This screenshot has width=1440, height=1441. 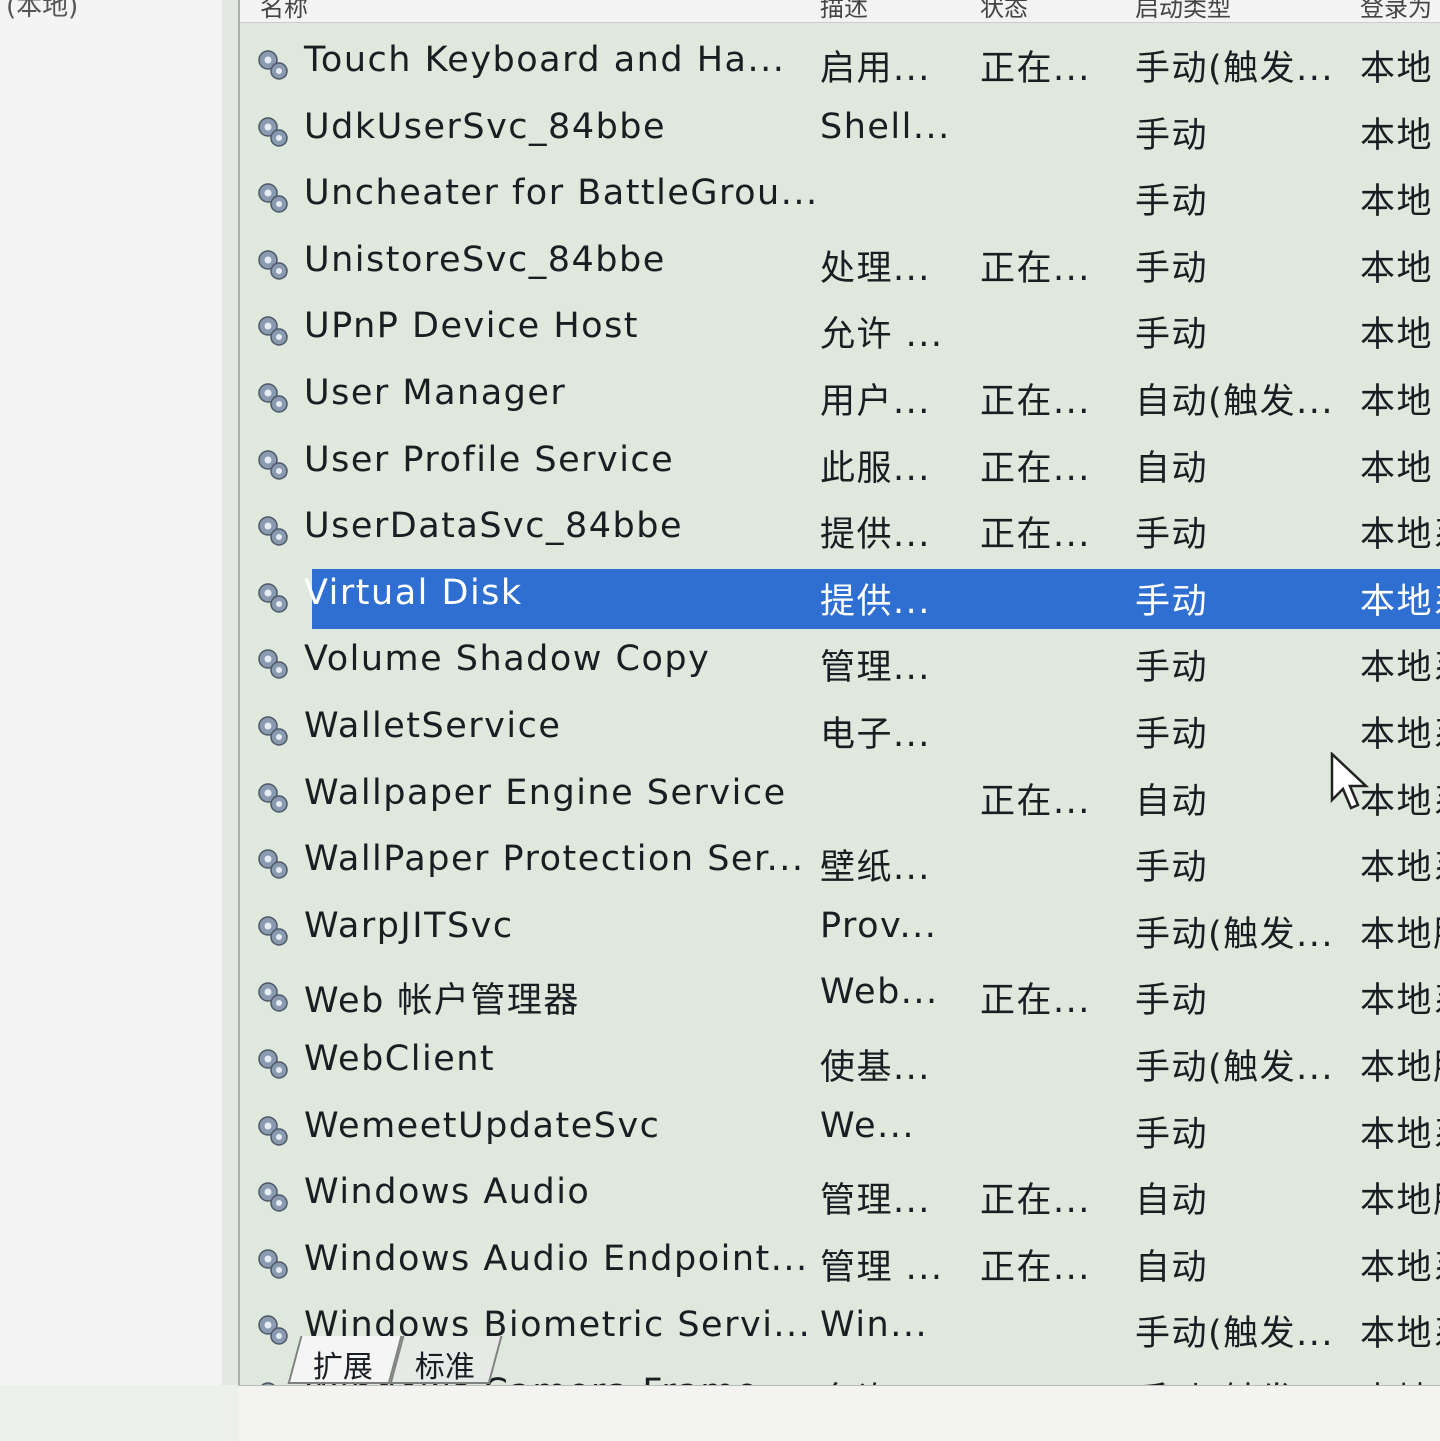 I want to click on service-row: WemeetUpdateSvc We... 手动 本地系, so click(x=840, y=1129).